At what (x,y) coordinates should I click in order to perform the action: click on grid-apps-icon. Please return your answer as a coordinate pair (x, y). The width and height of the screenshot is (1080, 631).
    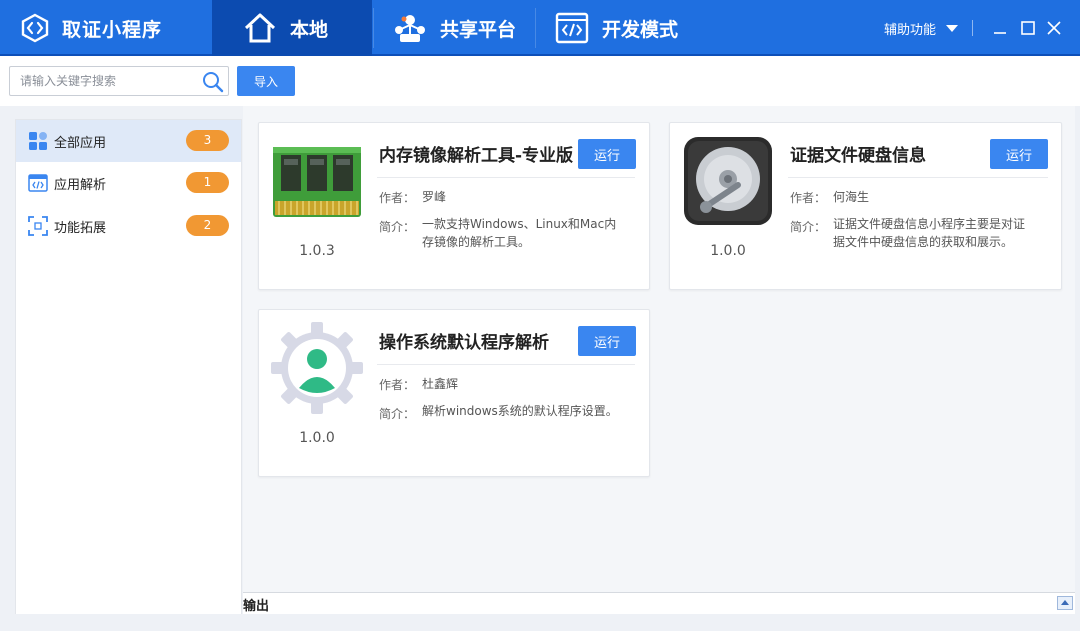
    Looking at the image, I should click on (38, 141).